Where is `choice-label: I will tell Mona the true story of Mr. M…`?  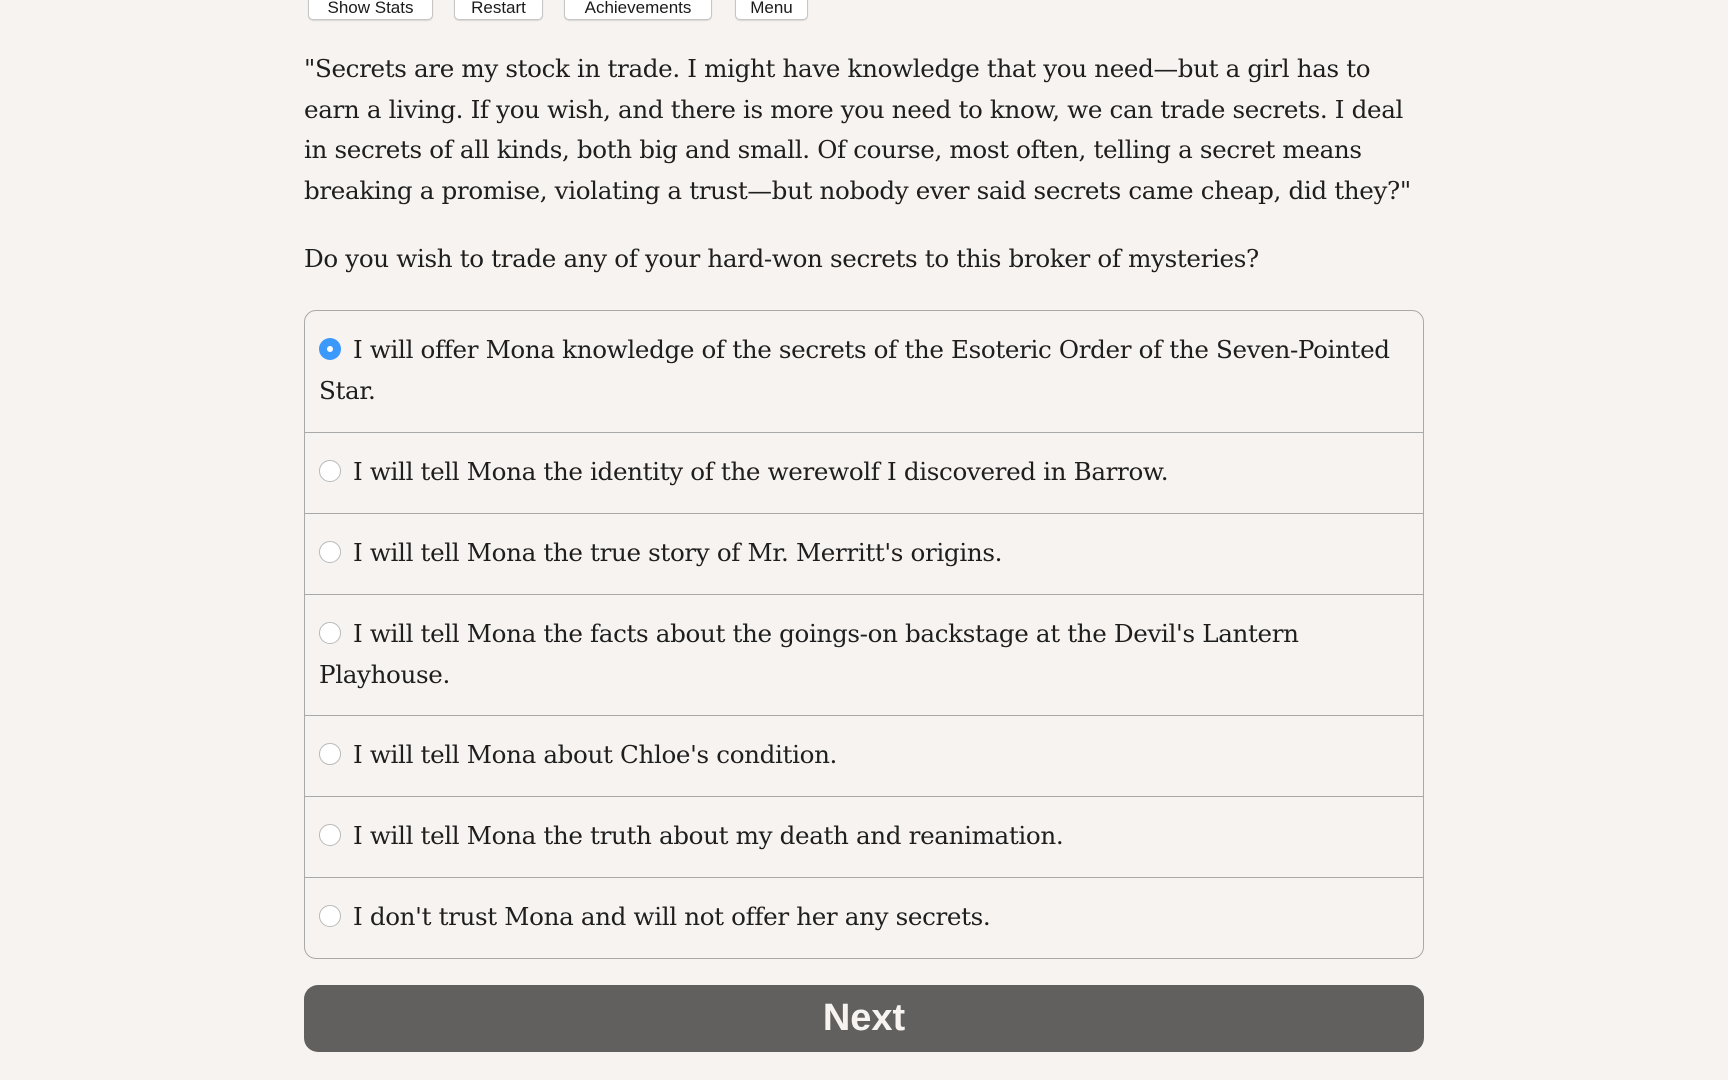 choice-label: I will tell Mona the true story of Mr. M… is located at coordinates (678, 552).